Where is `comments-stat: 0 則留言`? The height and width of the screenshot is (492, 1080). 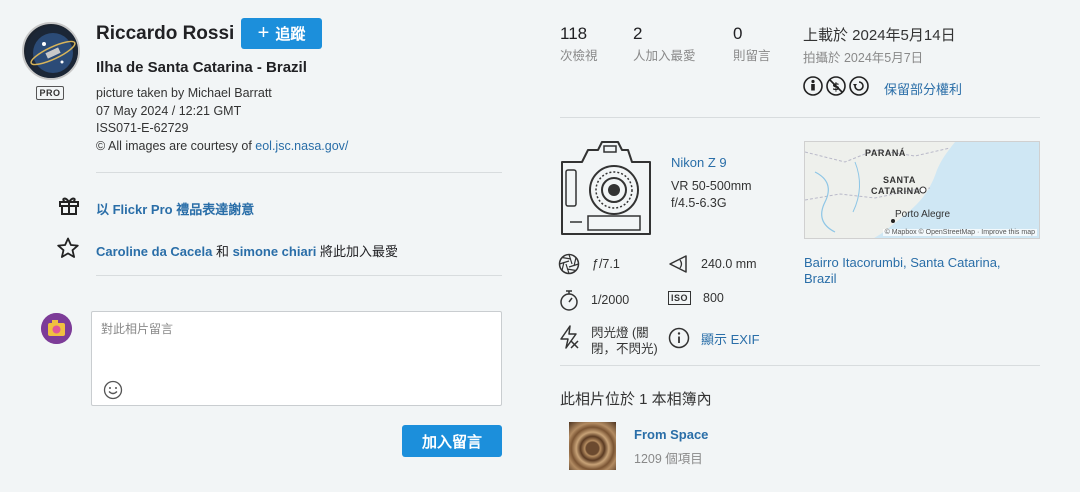
comments-stat: 0 則留言 is located at coordinates (752, 44).